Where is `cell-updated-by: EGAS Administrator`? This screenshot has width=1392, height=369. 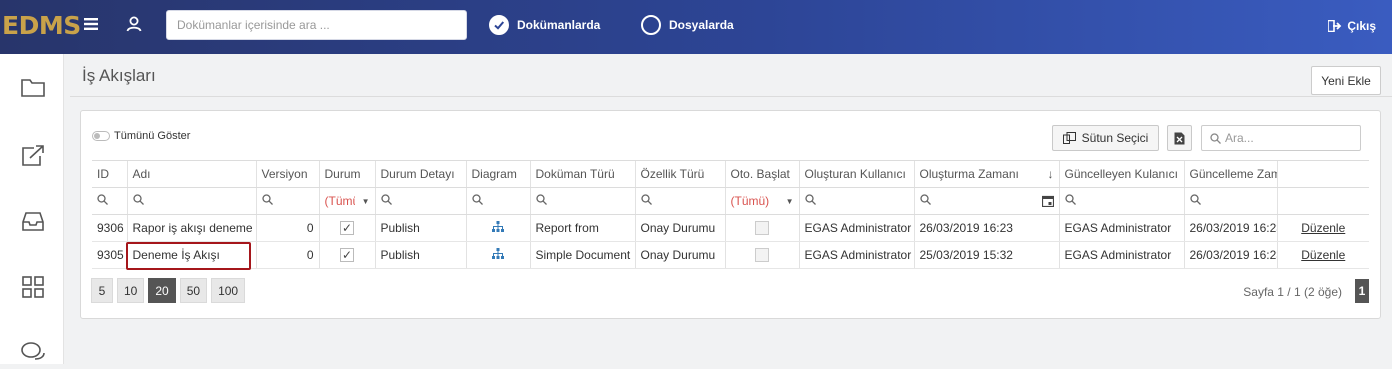 cell-updated-by: EGAS Administrator is located at coordinates (1121, 228).